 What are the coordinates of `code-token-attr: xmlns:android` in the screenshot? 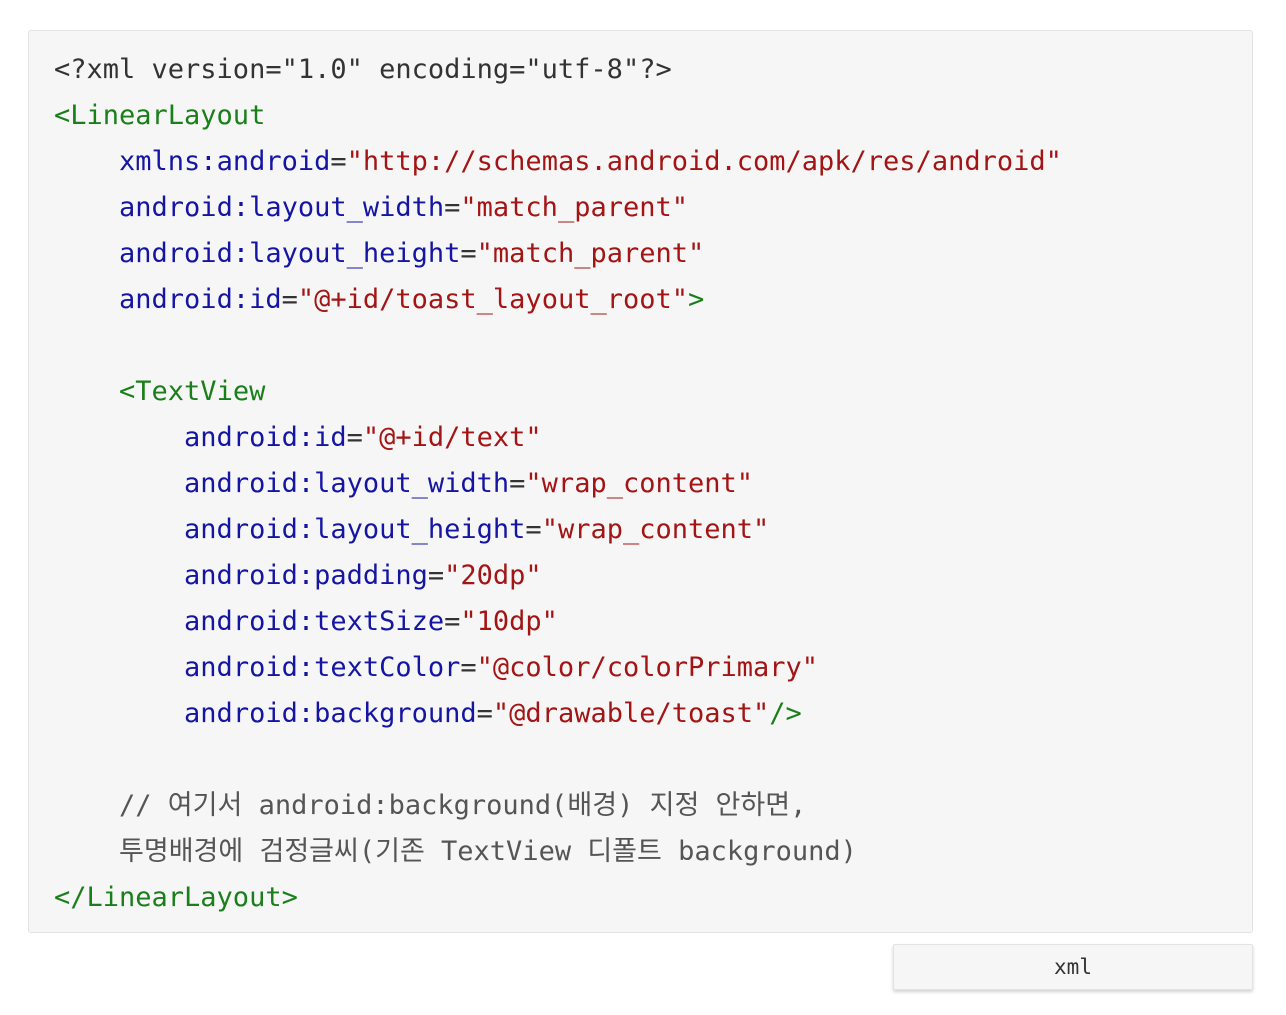 It's located at (225, 161).